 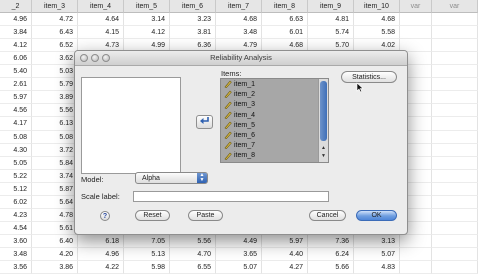 I want to click on source-variable-list, so click(x=131, y=125).